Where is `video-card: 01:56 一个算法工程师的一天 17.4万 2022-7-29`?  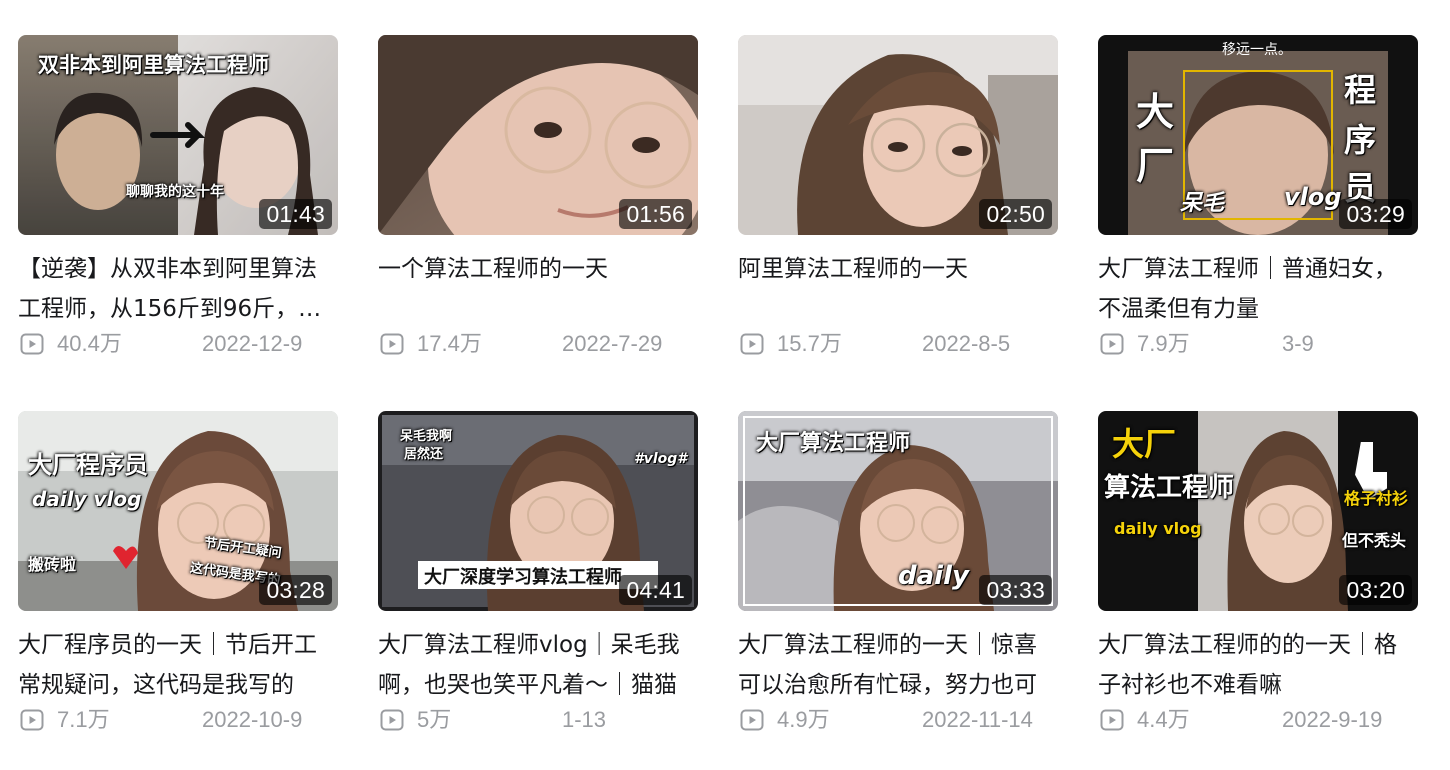
video-card: 01:56 一个算法工程师的一天 17.4万 2022-7-29 is located at coordinates (538, 197).